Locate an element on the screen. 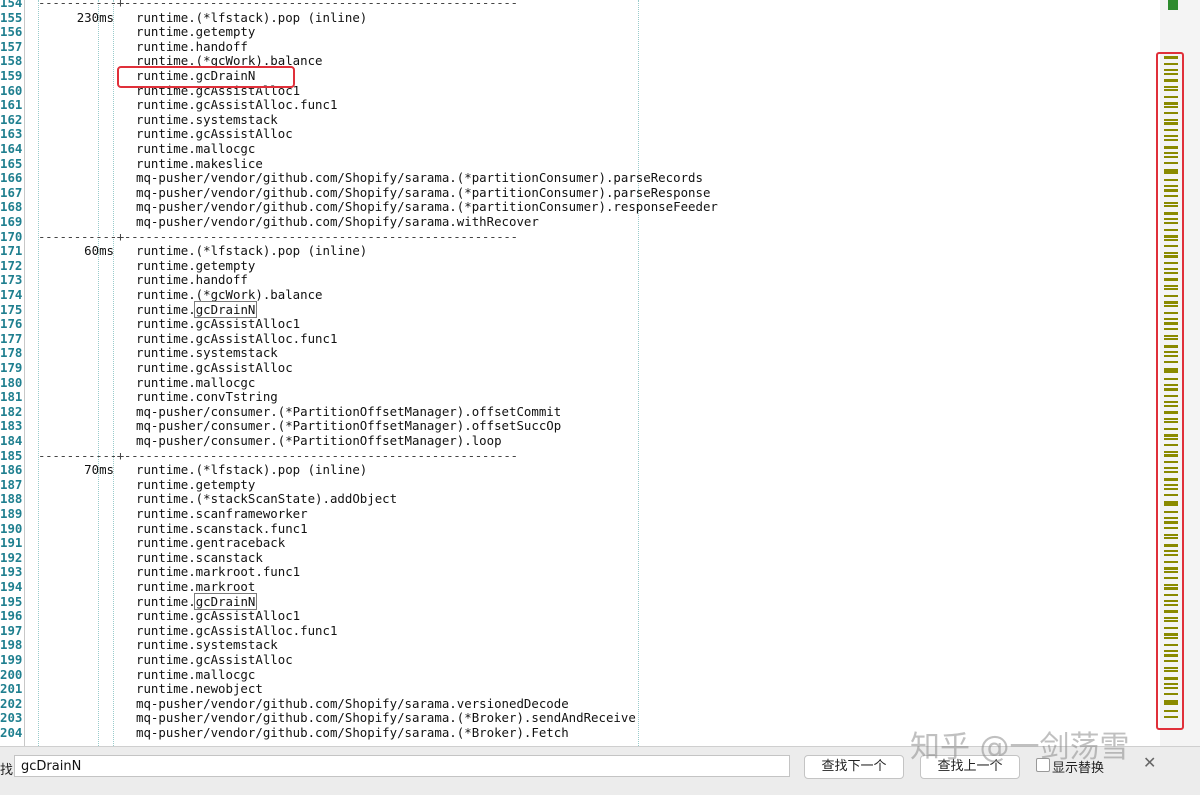  close-icon: ✕ is located at coordinates (1149, 762).